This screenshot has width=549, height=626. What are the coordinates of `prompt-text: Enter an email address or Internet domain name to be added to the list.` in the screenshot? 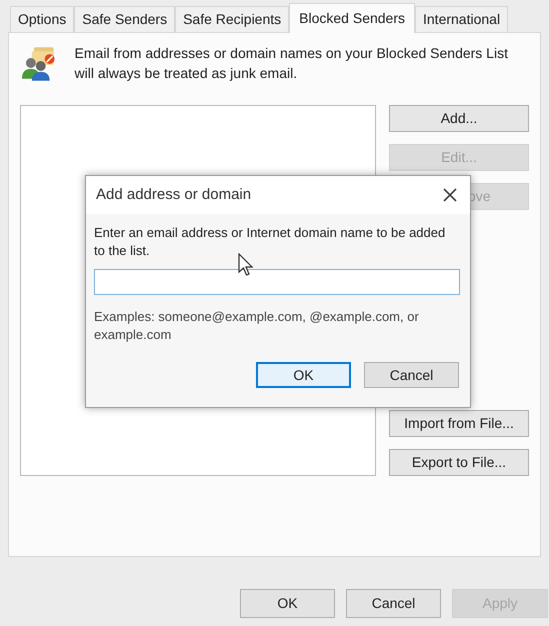 It's located at (270, 242).